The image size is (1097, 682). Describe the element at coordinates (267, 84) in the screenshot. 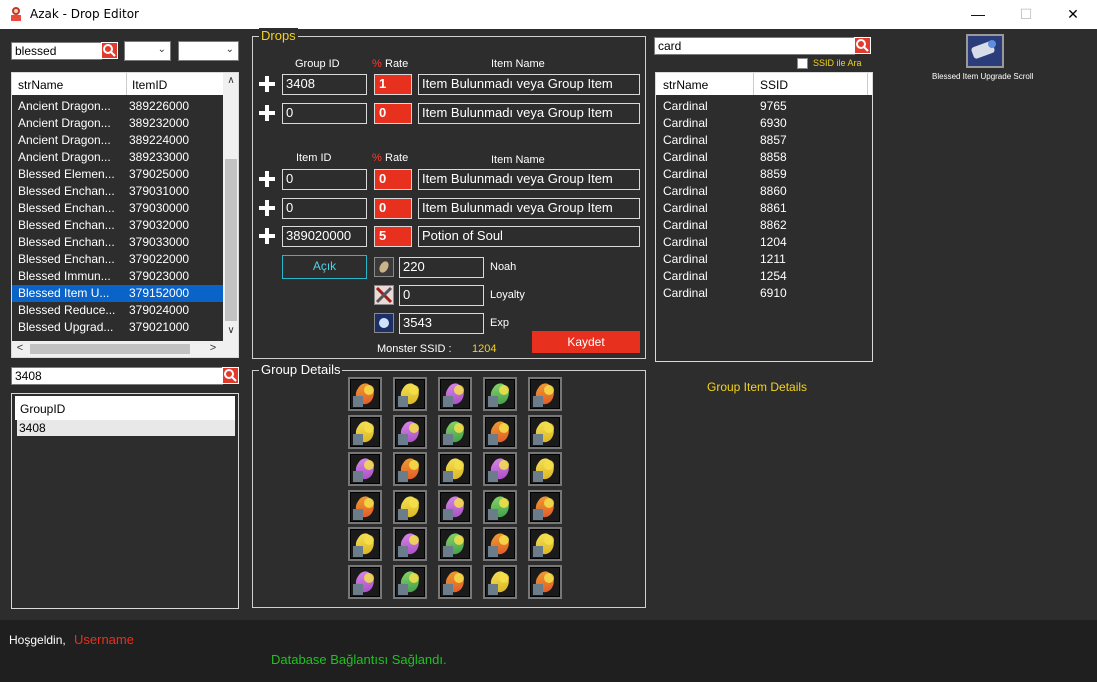

I see `add-group-1-button` at that location.